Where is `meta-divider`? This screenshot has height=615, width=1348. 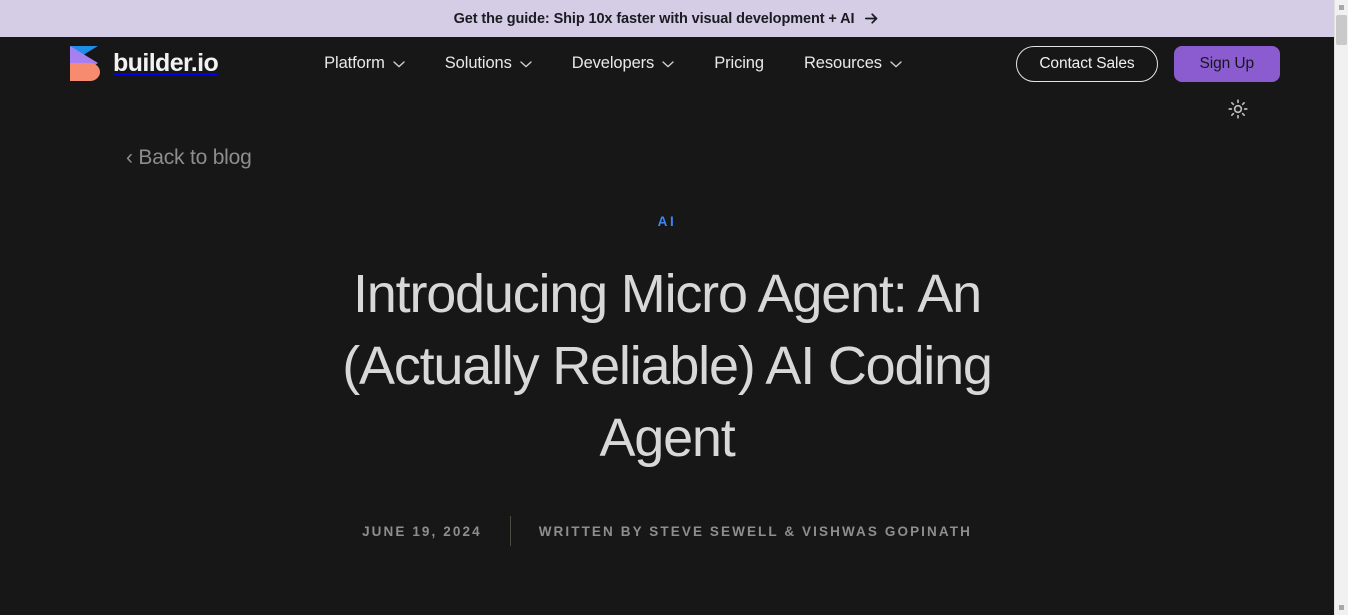
meta-divider is located at coordinates (510, 531).